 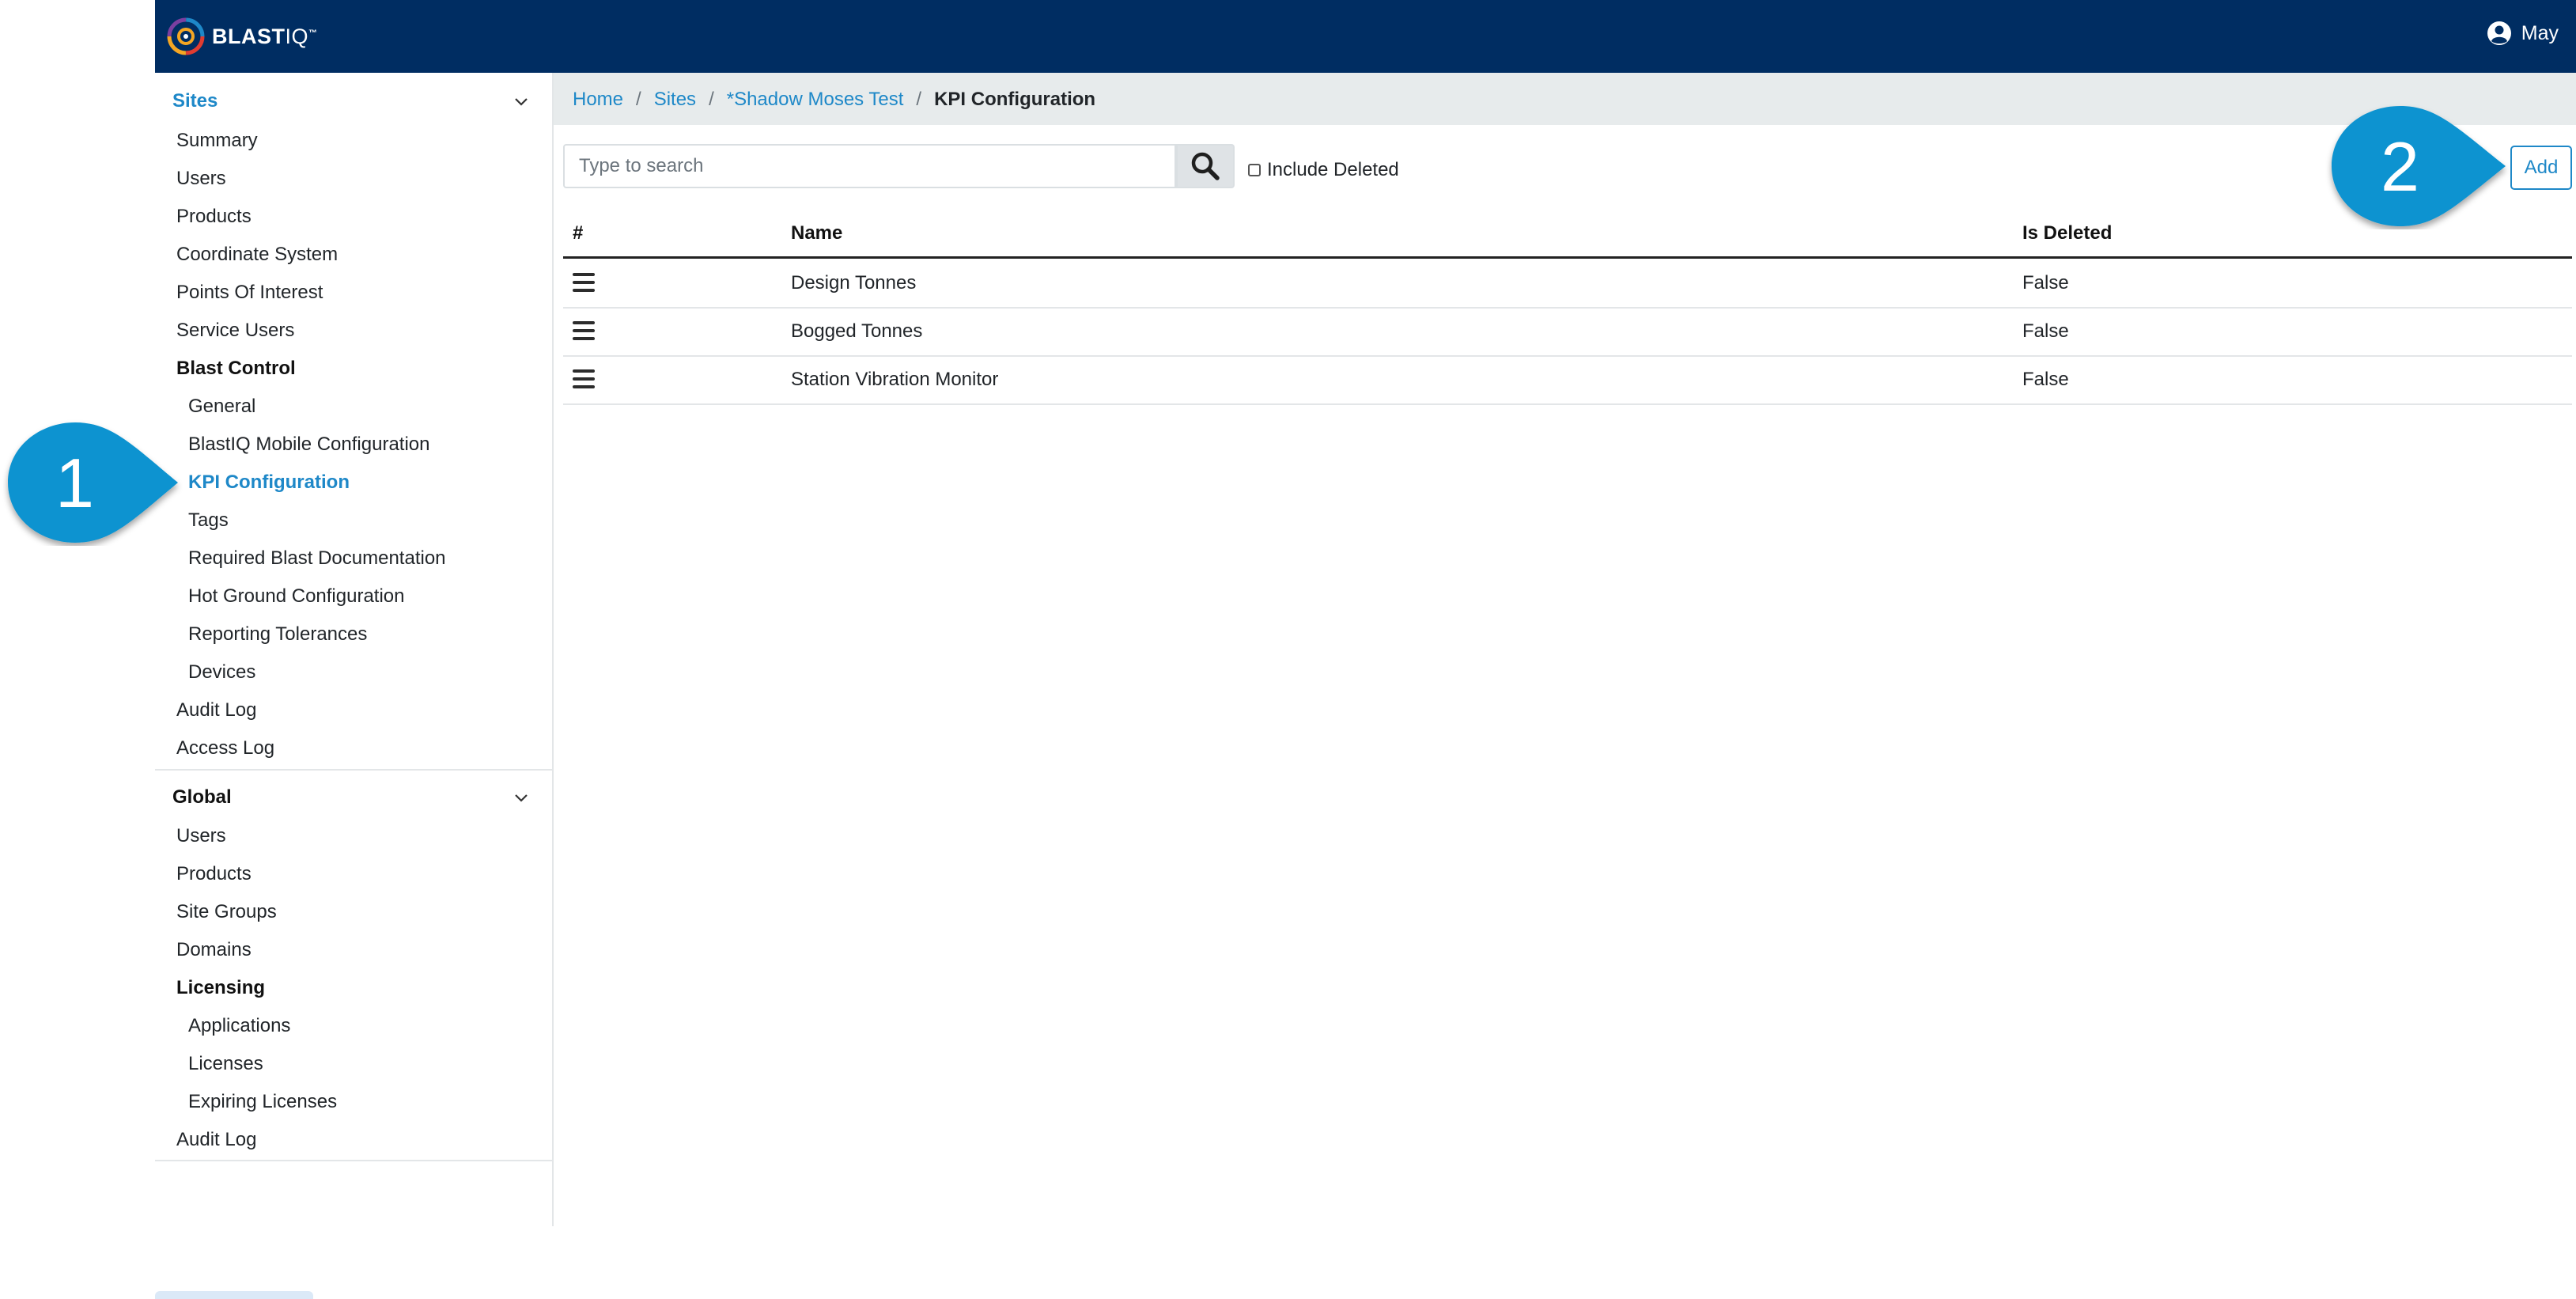 What do you see at coordinates (221, 988) in the screenshot?
I see `sidebar-group-licensing: Licensing` at bounding box center [221, 988].